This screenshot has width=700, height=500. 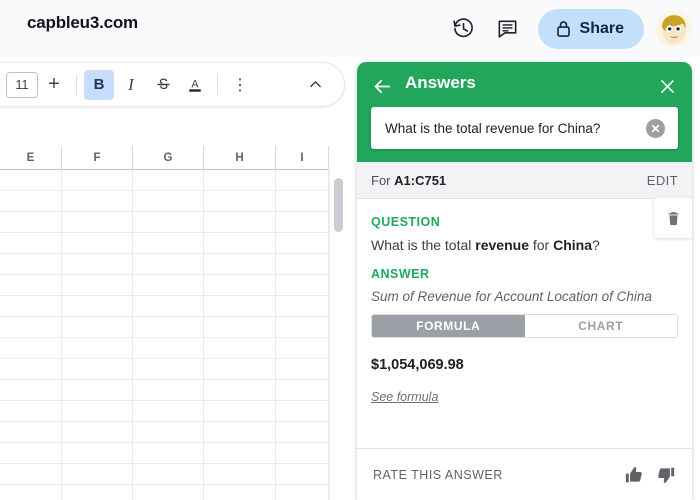 I want to click on clear-icon, so click(x=655, y=128).